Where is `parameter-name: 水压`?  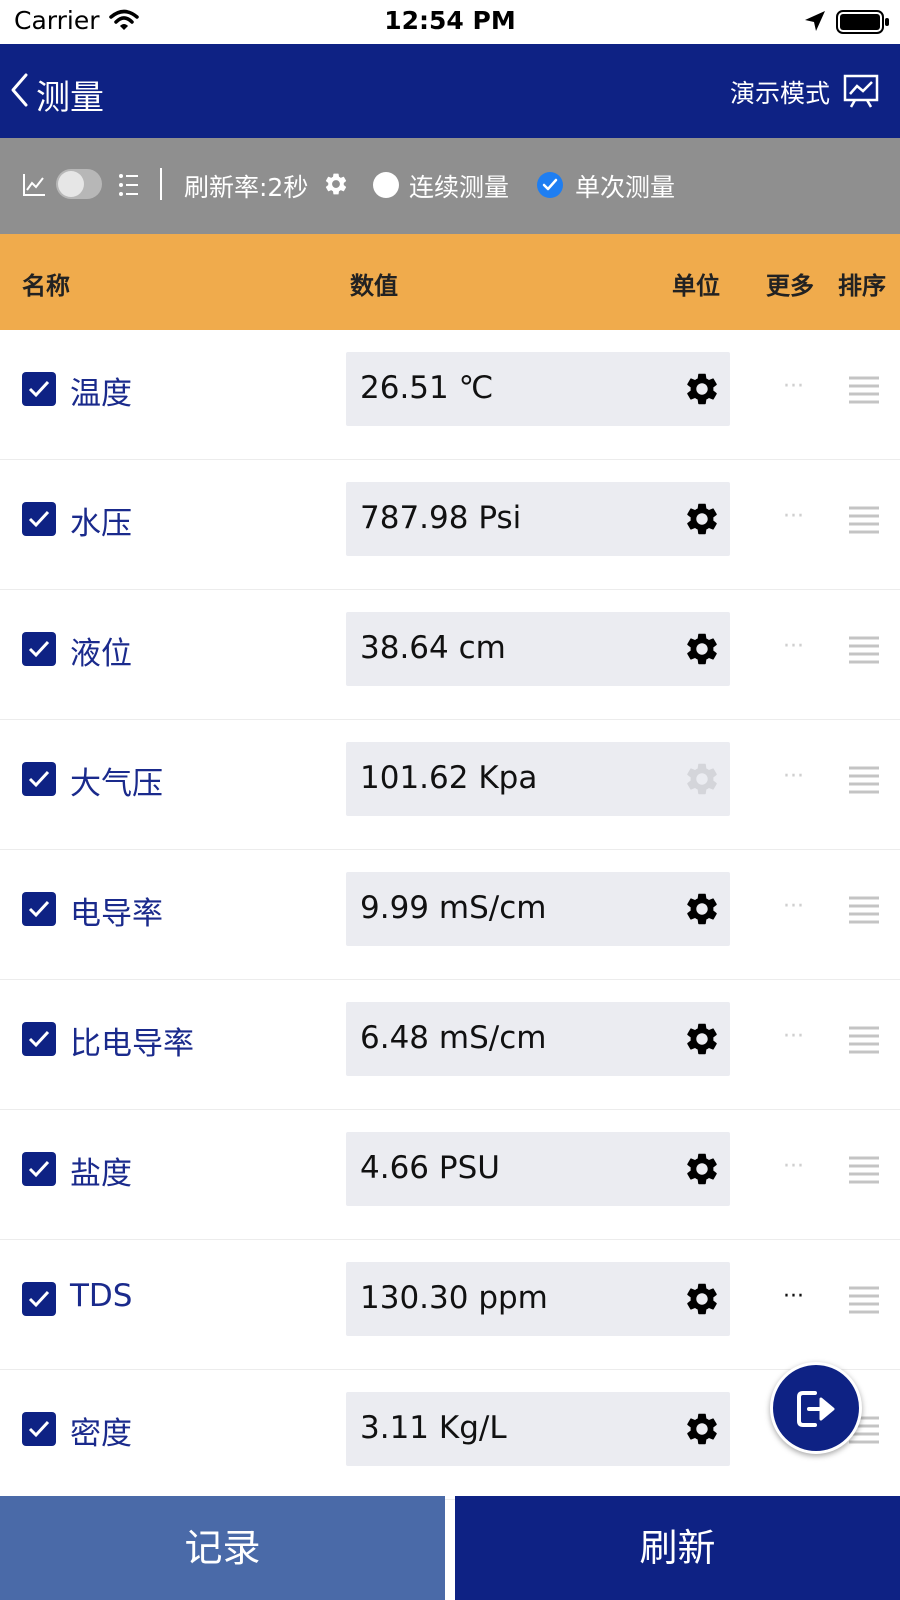 parameter-name: 水压 is located at coordinates (101, 524).